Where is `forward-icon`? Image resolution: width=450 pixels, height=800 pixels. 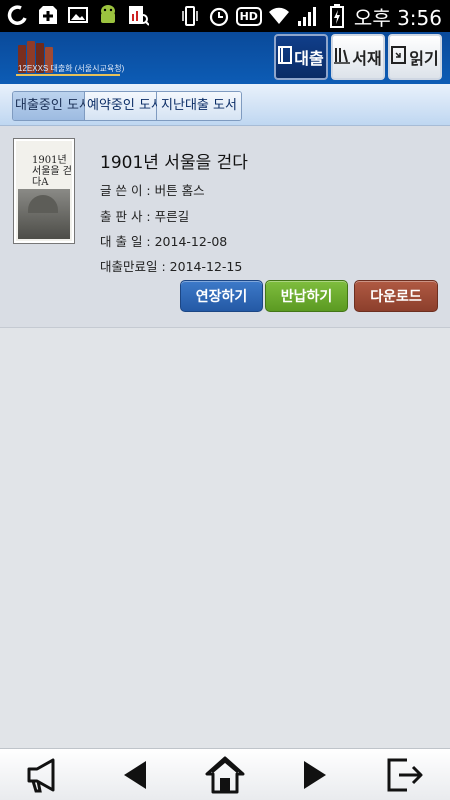 forward-icon is located at coordinates (315, 775).